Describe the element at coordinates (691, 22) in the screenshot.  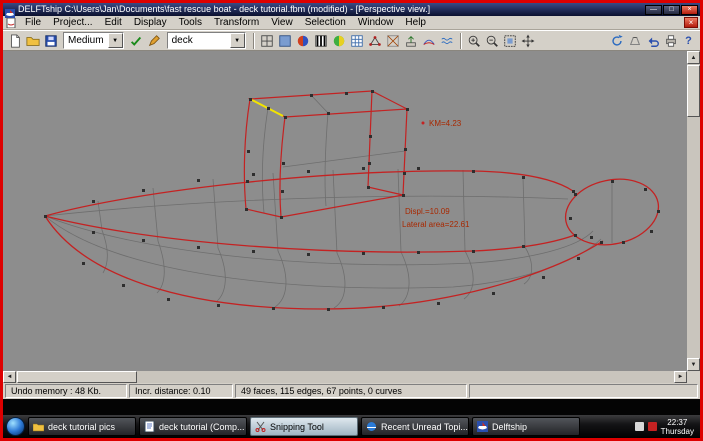
I see `mdi-close-icon: ×` at that location.